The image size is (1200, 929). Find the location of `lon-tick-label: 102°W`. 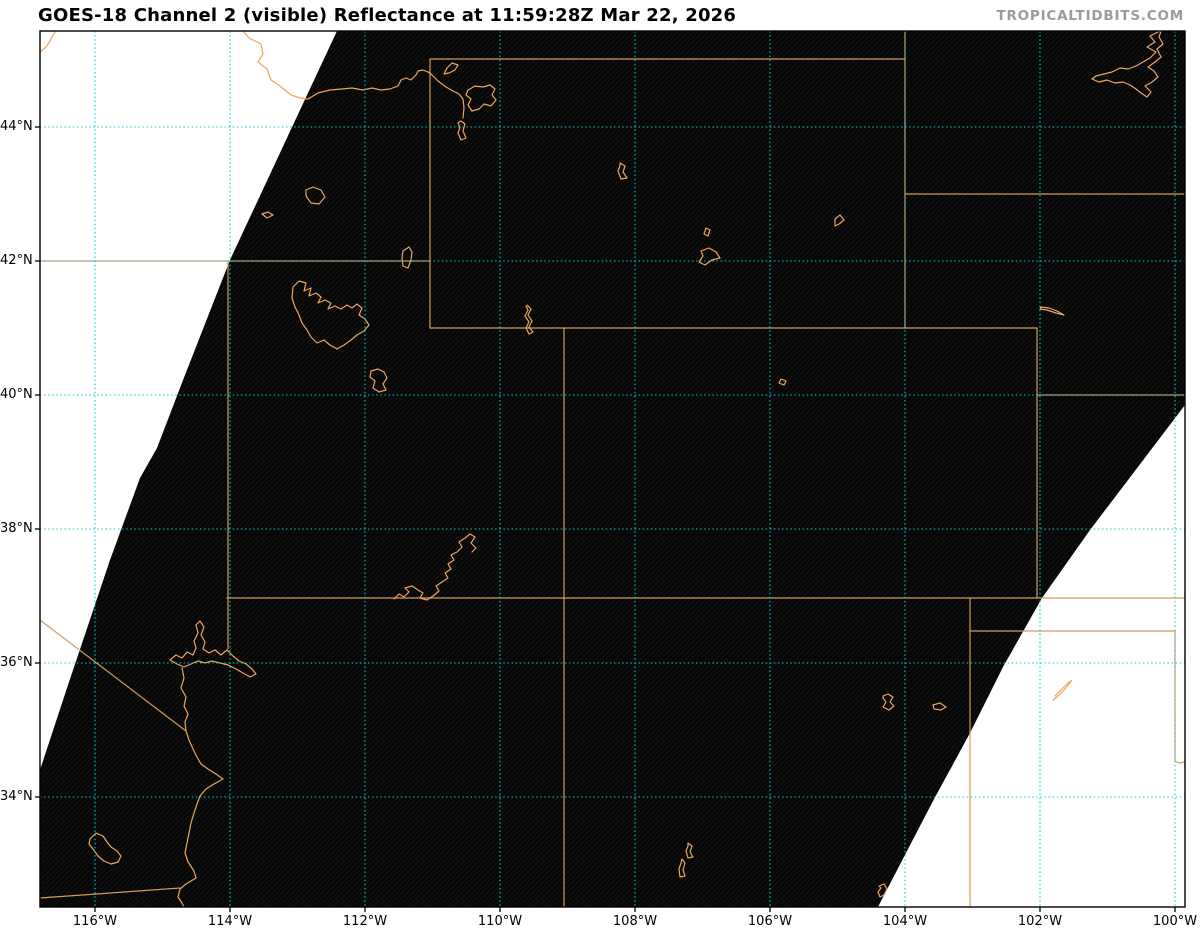

lon-tick-label: 102°W is located at coordinates (1040, 921).